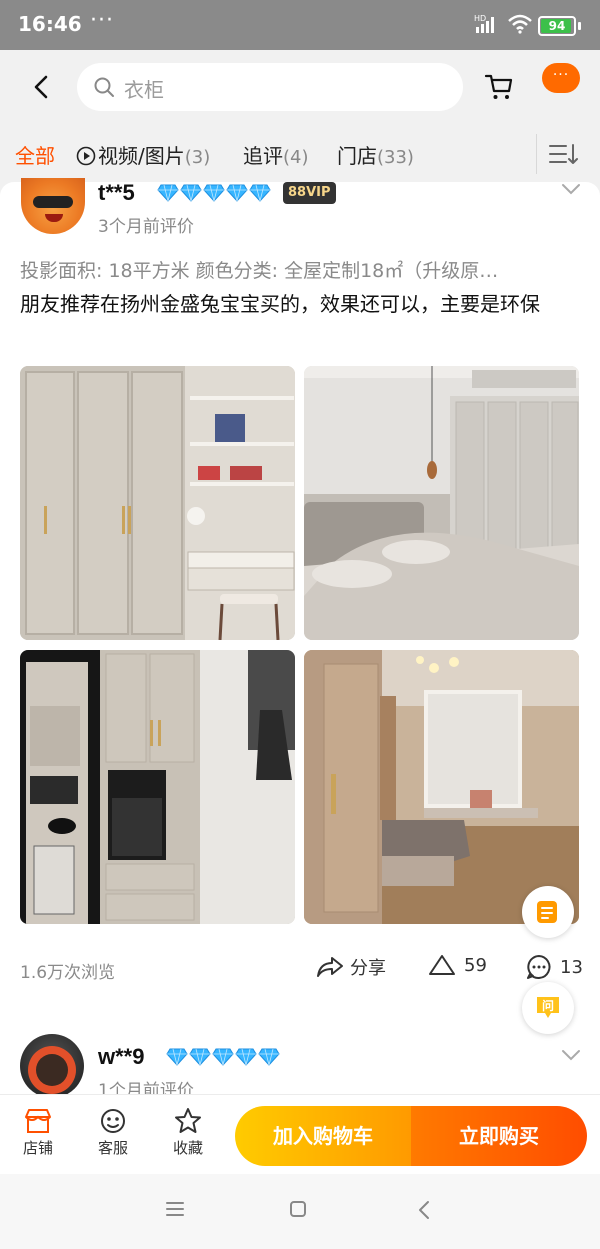  What do you see at coordinates (144, 90) in the screenshot?
I see `search-placeholder: 衣柜` at bounding box center [144, 90].